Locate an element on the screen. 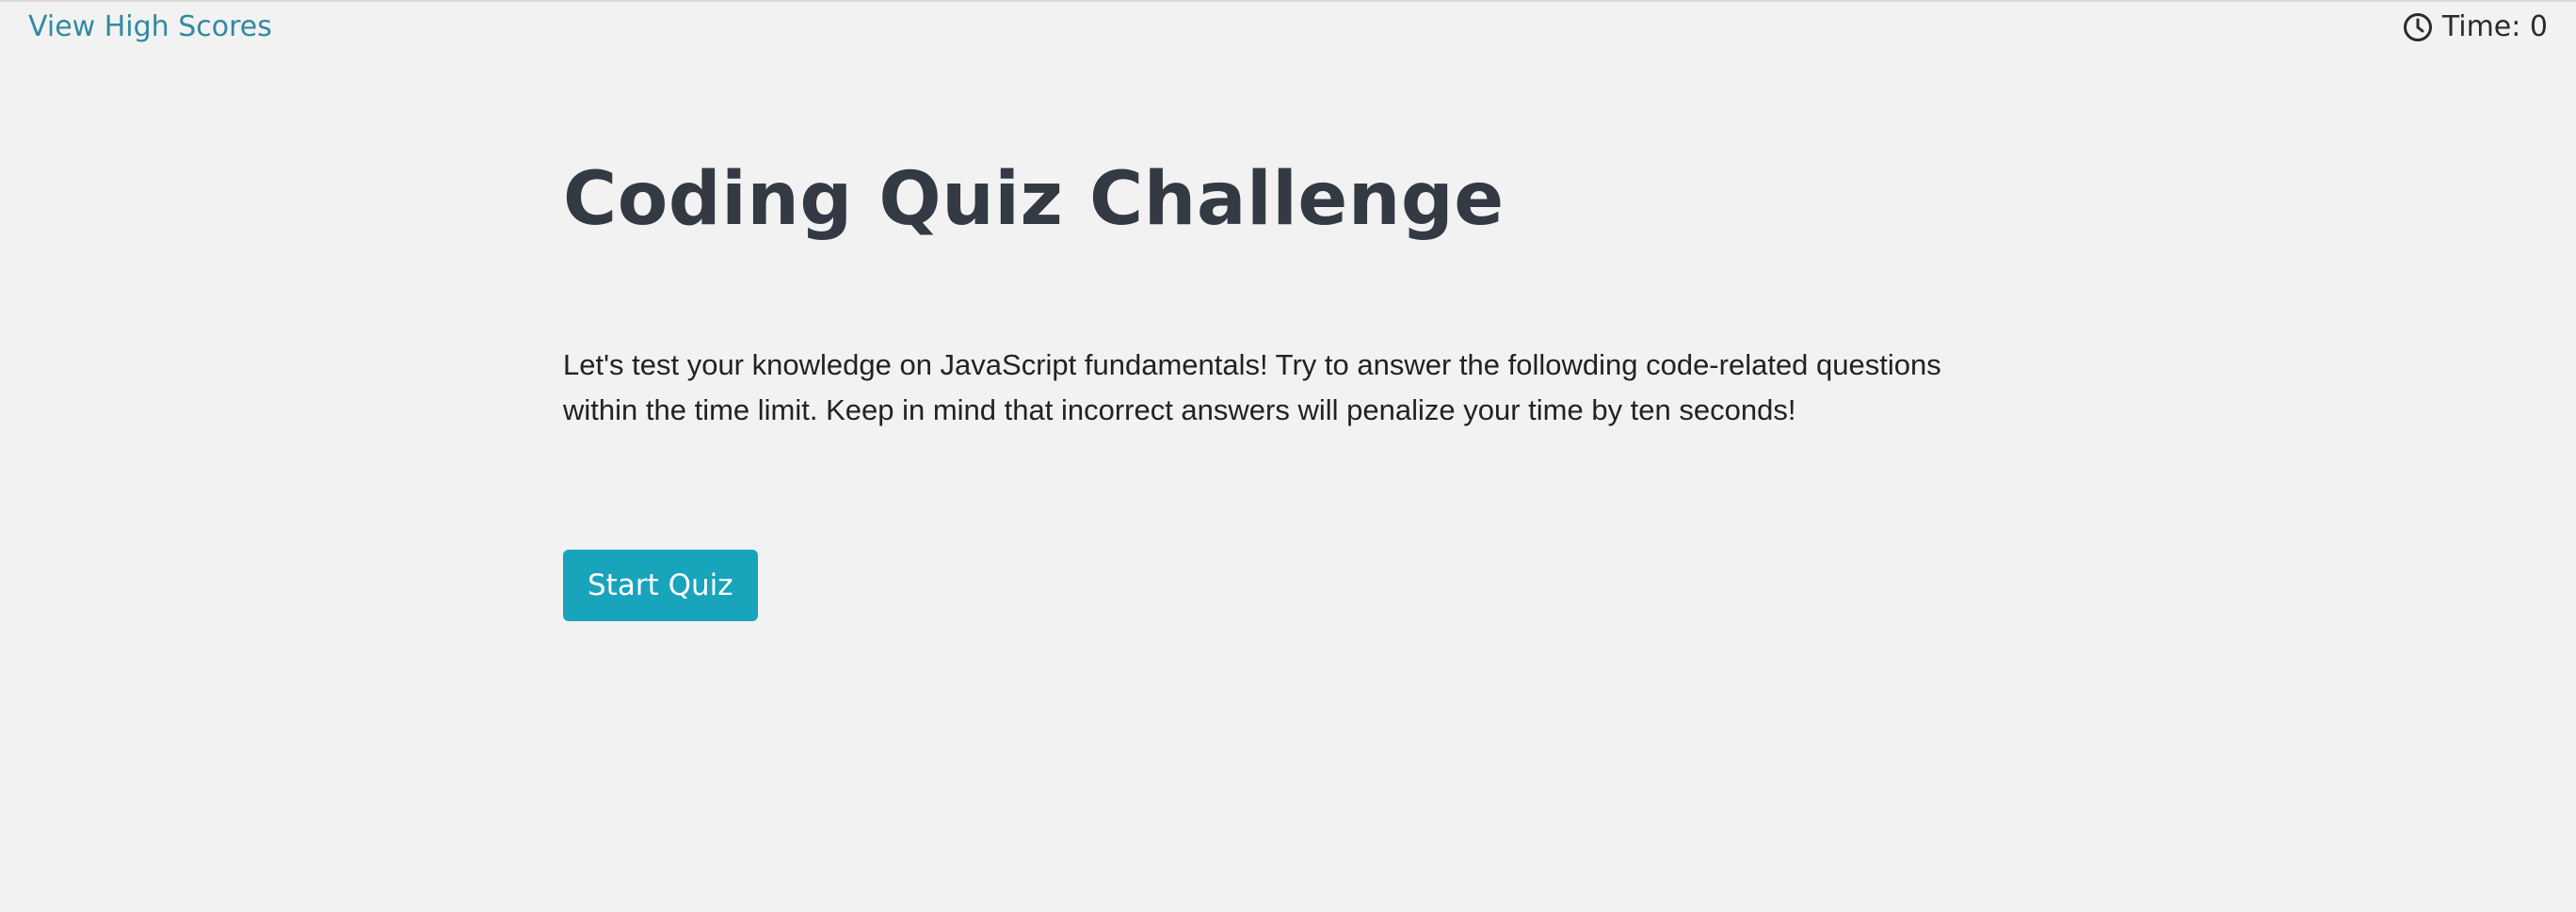 The image size is (2576, 912). top-bar: View High Scores Time: 0 is located at coordinates (1288, 26).